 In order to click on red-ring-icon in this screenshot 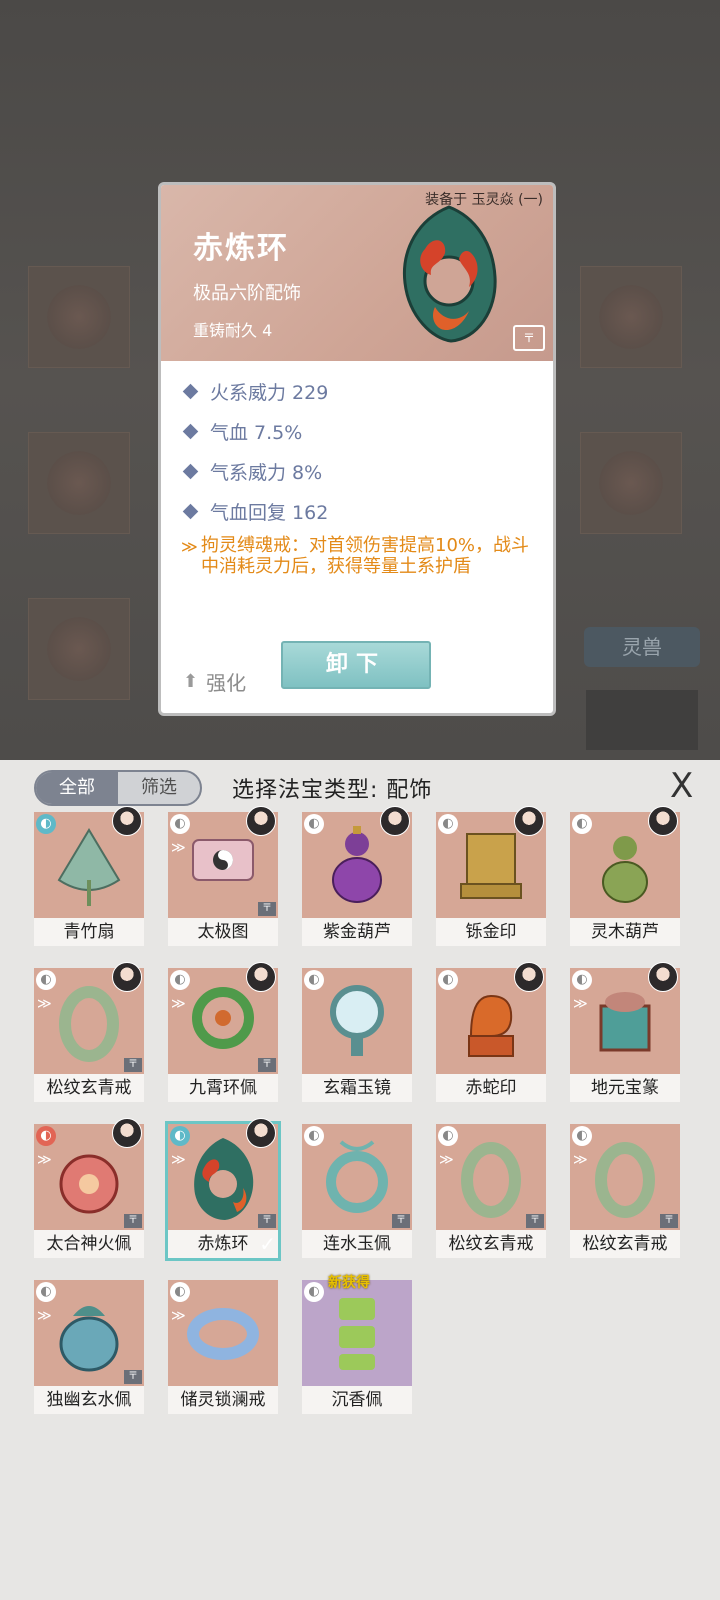, I will do `click(224, 1179)`.